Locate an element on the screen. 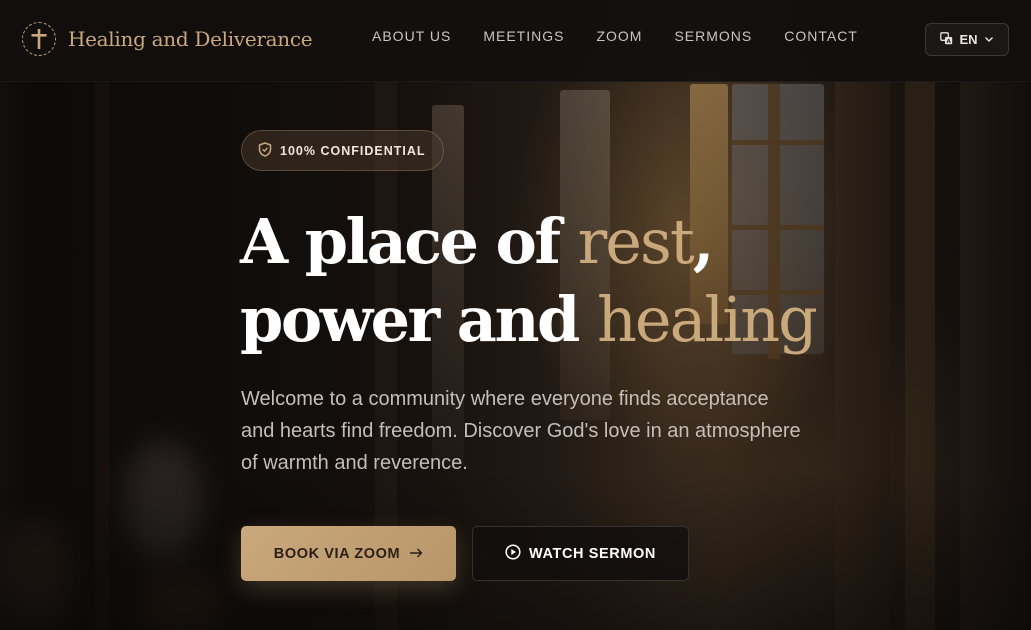  headline-text: A place of is located at coordinates (409, 241).